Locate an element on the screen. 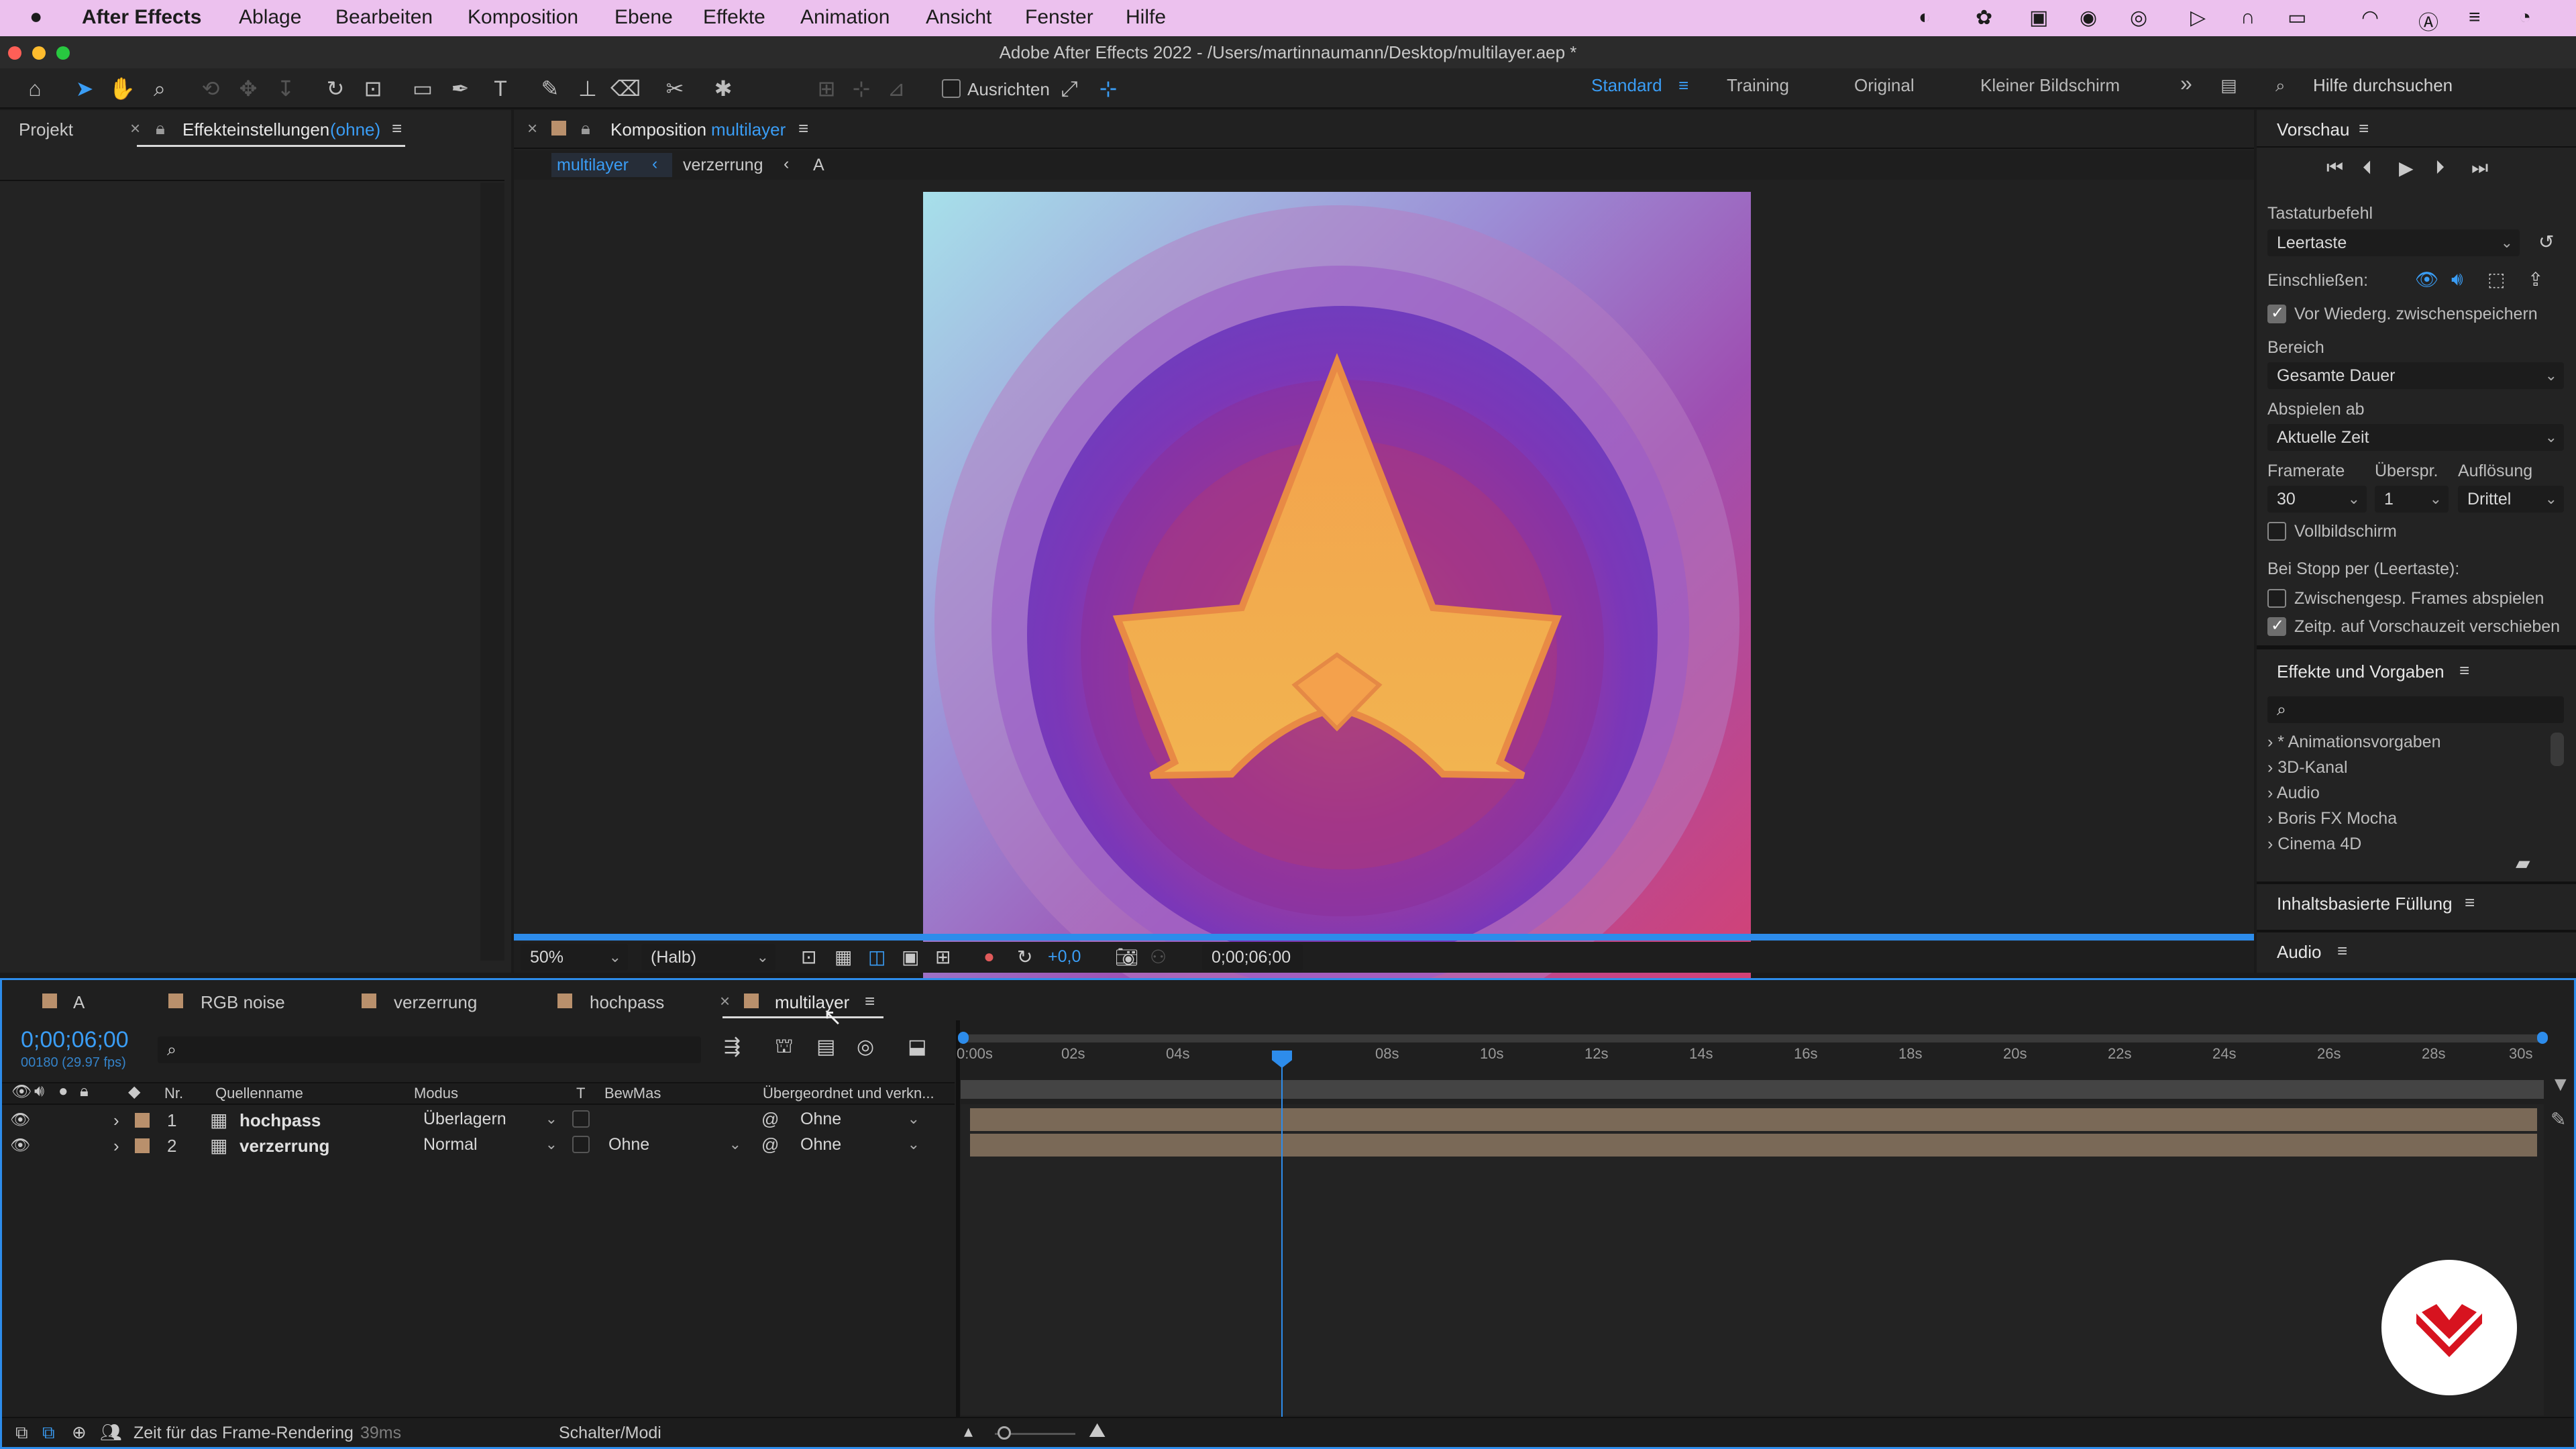 The image size is (2576, 1449). content-fill-title: Inhaltsbasierte Füllung is located at coordinates (2365, 904).